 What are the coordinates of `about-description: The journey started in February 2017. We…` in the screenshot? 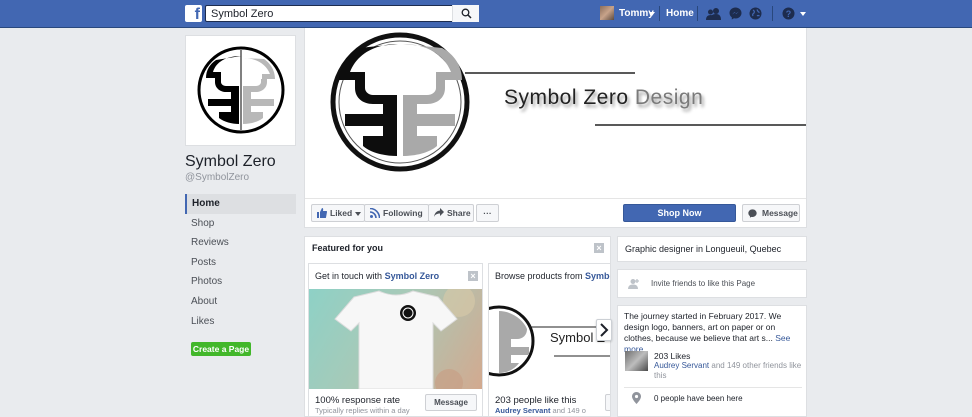 It's located at (703, 327).